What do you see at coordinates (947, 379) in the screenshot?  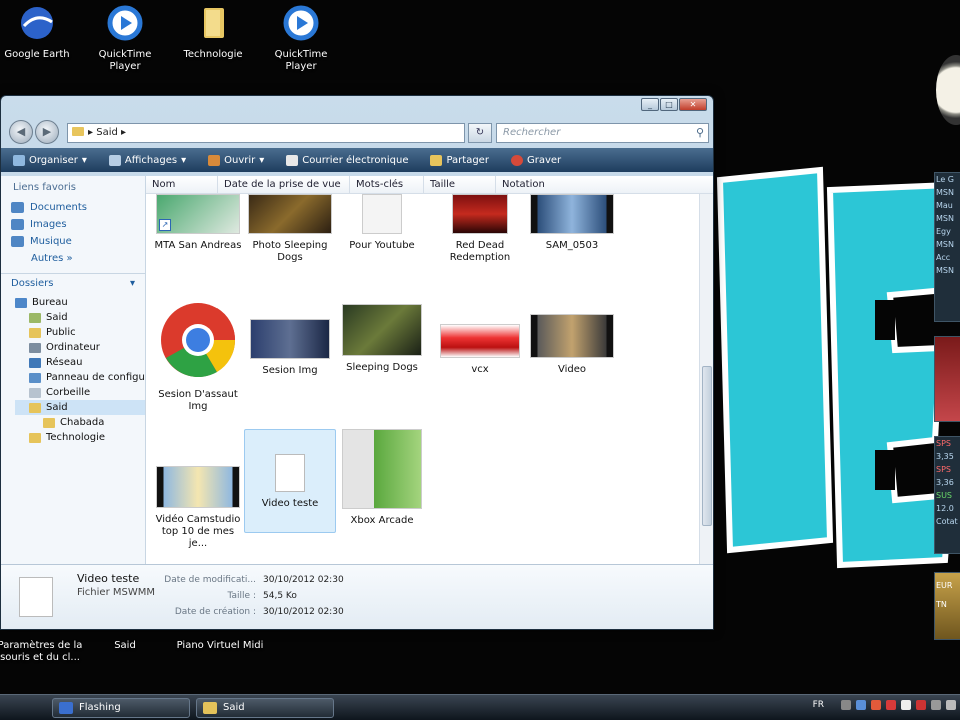 I see `slideshow-gadget` at bounding box center [947, 379].